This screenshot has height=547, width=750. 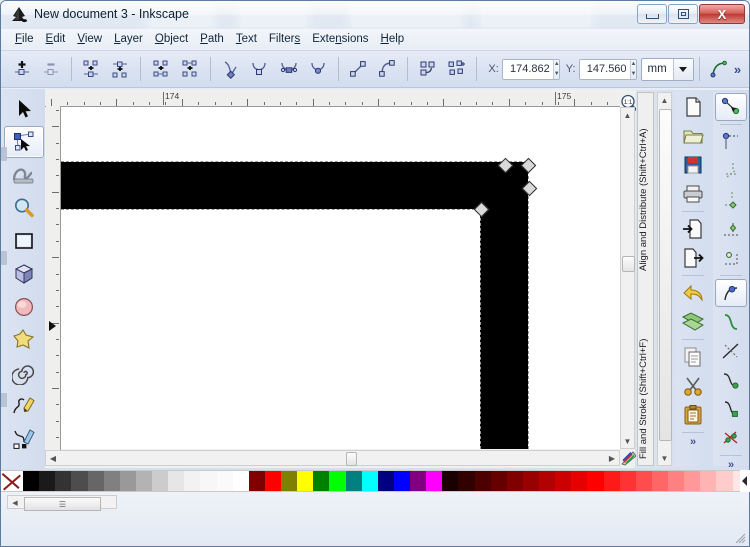 I want to click on menu-extensions: Extensions, so click(x=340, y=39).